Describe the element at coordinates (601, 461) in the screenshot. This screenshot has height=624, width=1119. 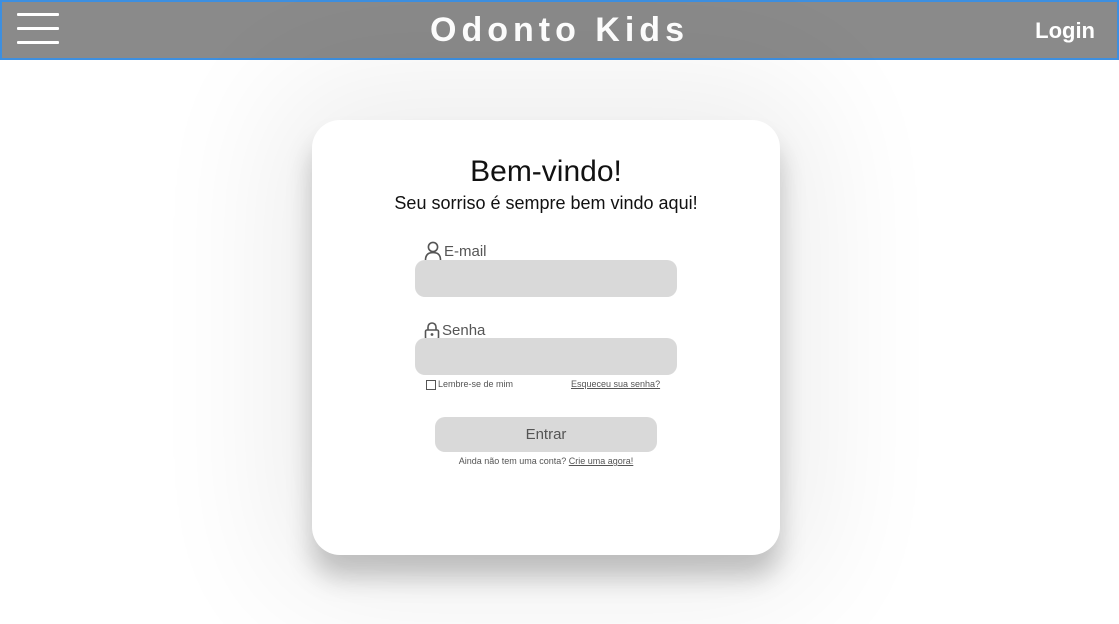
I see `signup-link: Crie uma agora!` at that location.